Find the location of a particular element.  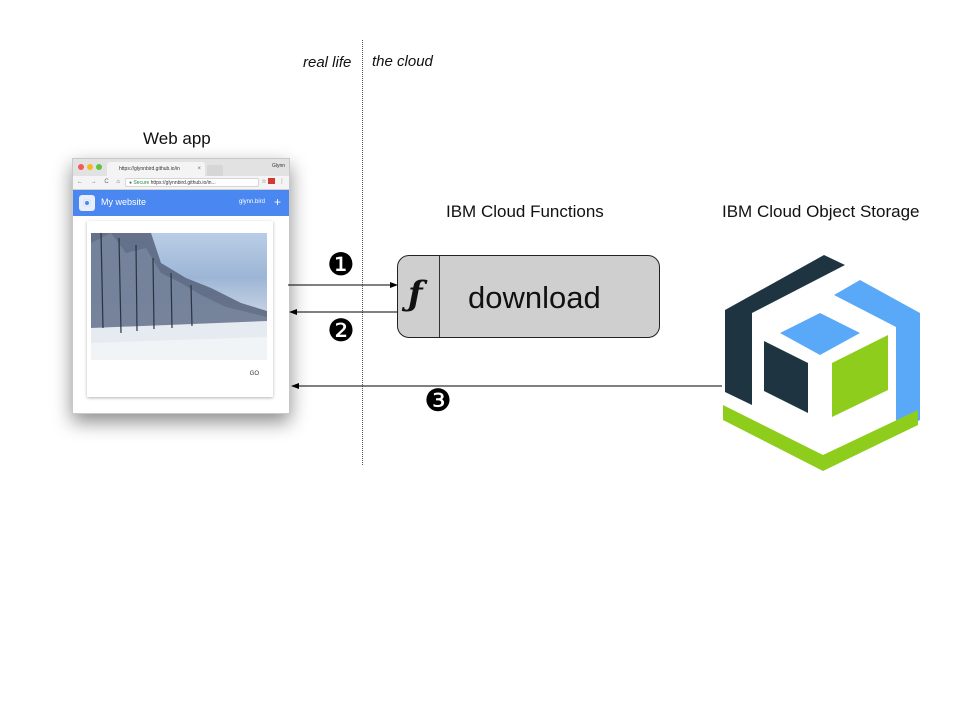

step-2-marker: ❷ is located at coordinates (341, 331).